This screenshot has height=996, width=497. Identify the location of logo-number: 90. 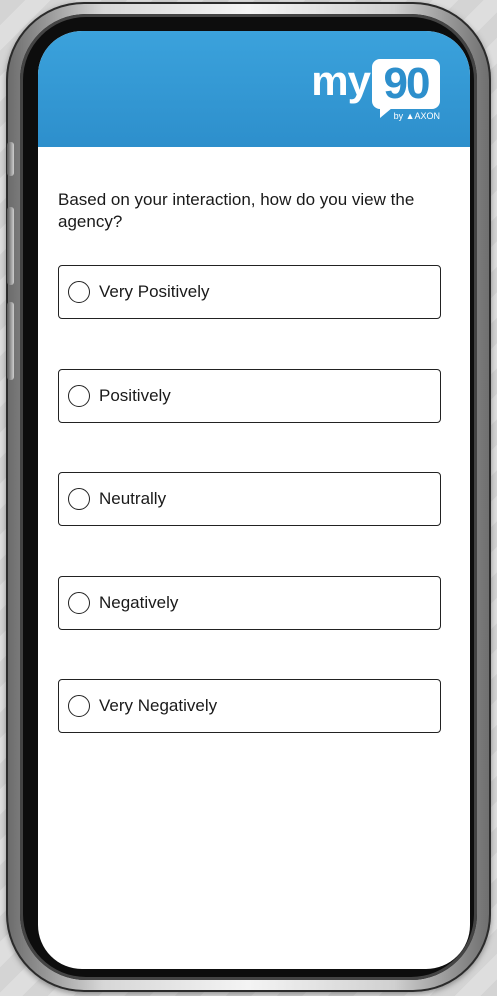
(407, 83).